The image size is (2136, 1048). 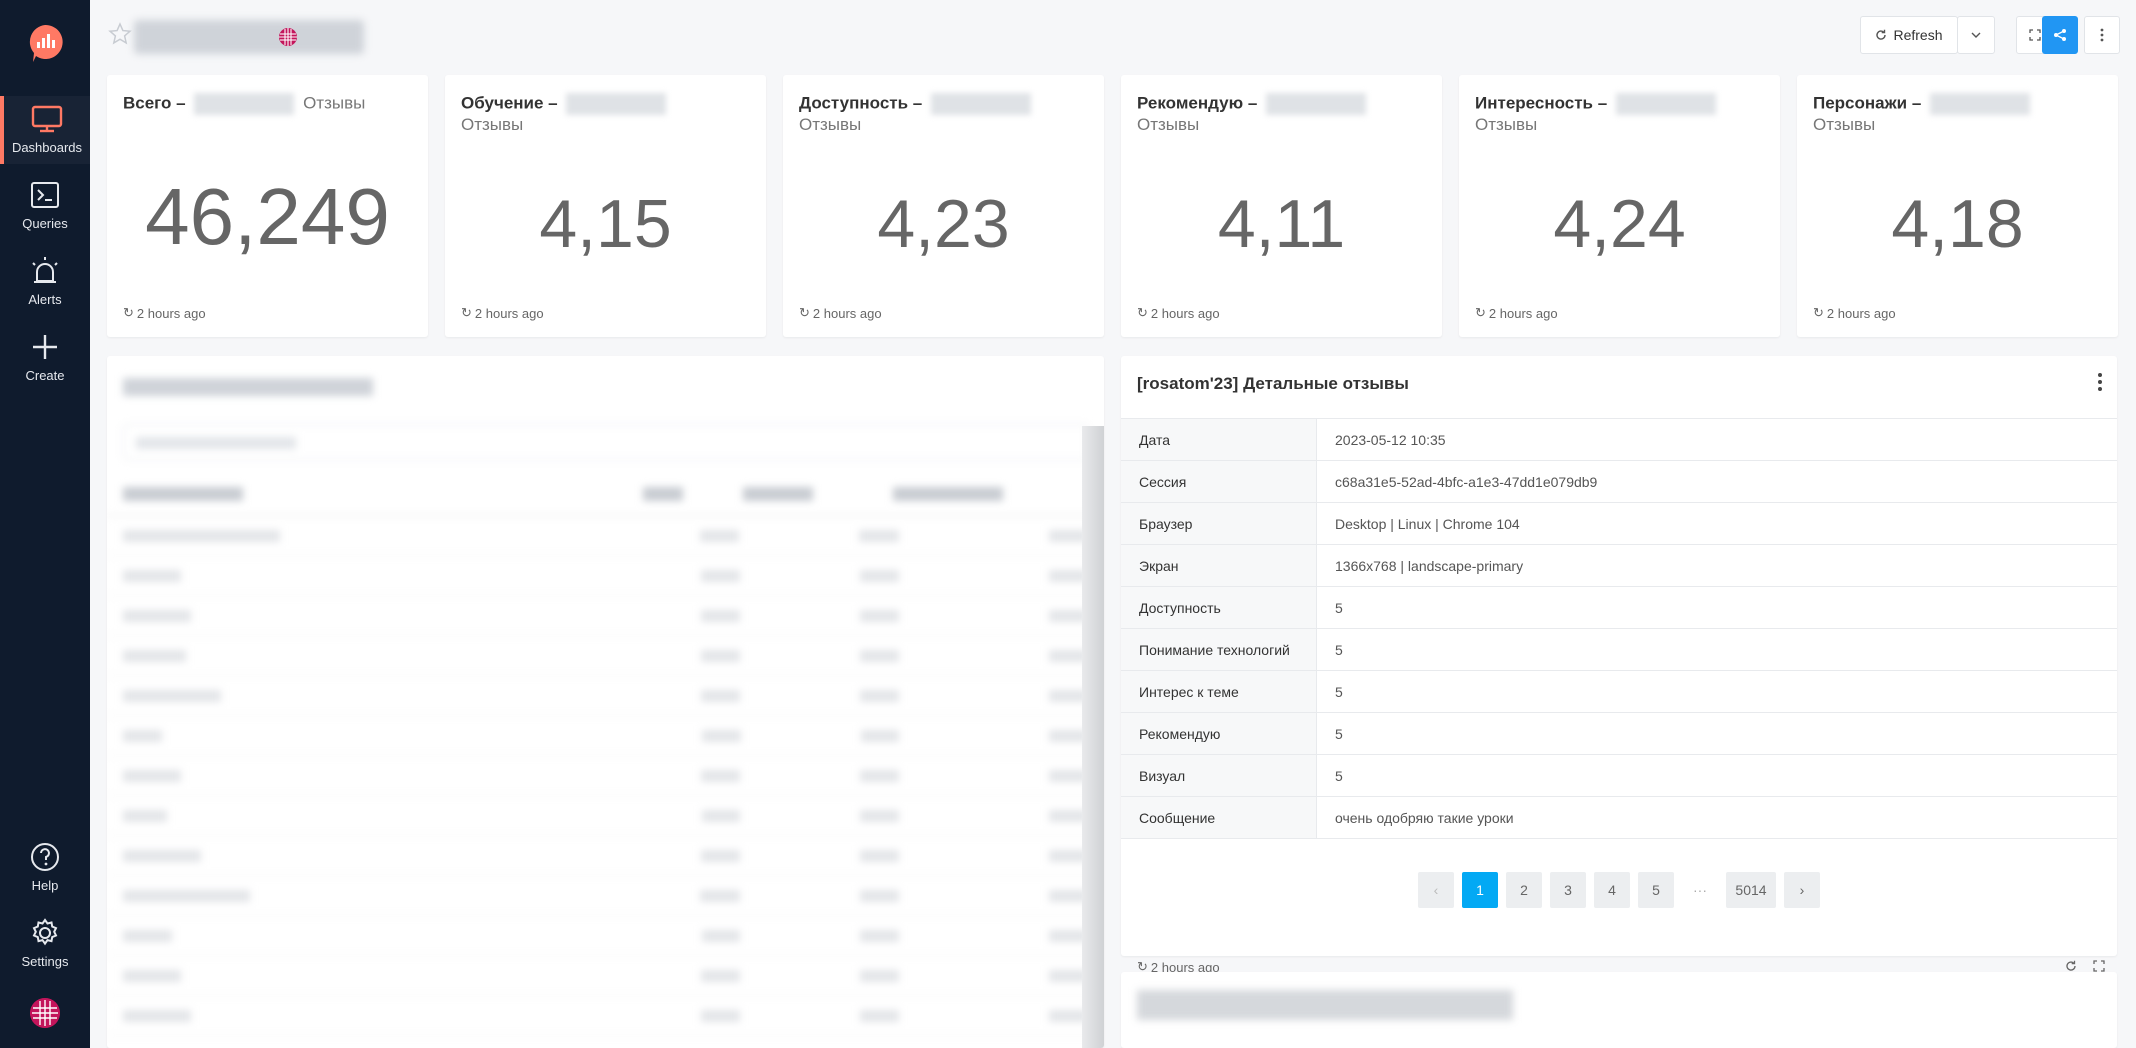 I want to click on counter-value: 4,15, so click(x=605, y=224).